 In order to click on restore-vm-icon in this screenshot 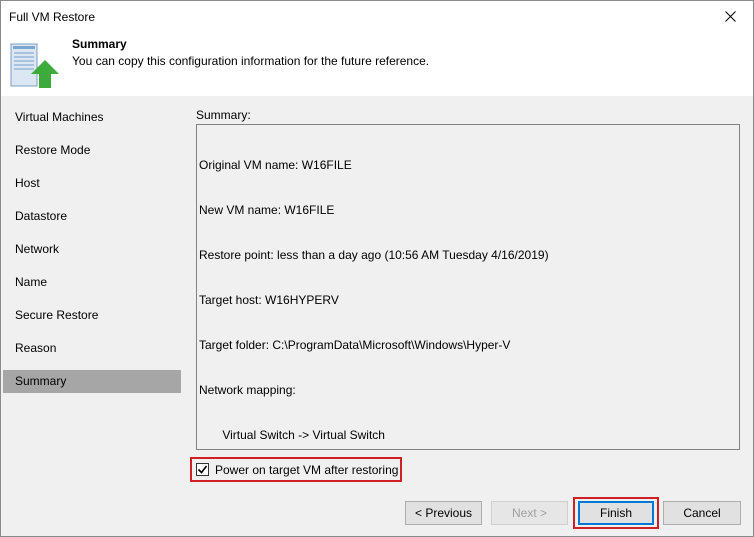, I will do `click(34, 65)`.